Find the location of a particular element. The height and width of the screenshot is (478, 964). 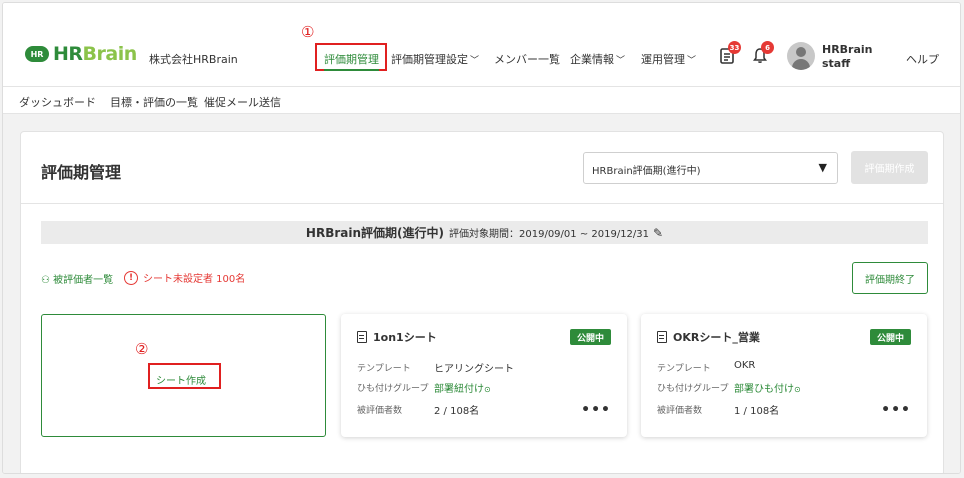

subnav-dashboard: ダッシュボード is located at coordinates (57, 102).